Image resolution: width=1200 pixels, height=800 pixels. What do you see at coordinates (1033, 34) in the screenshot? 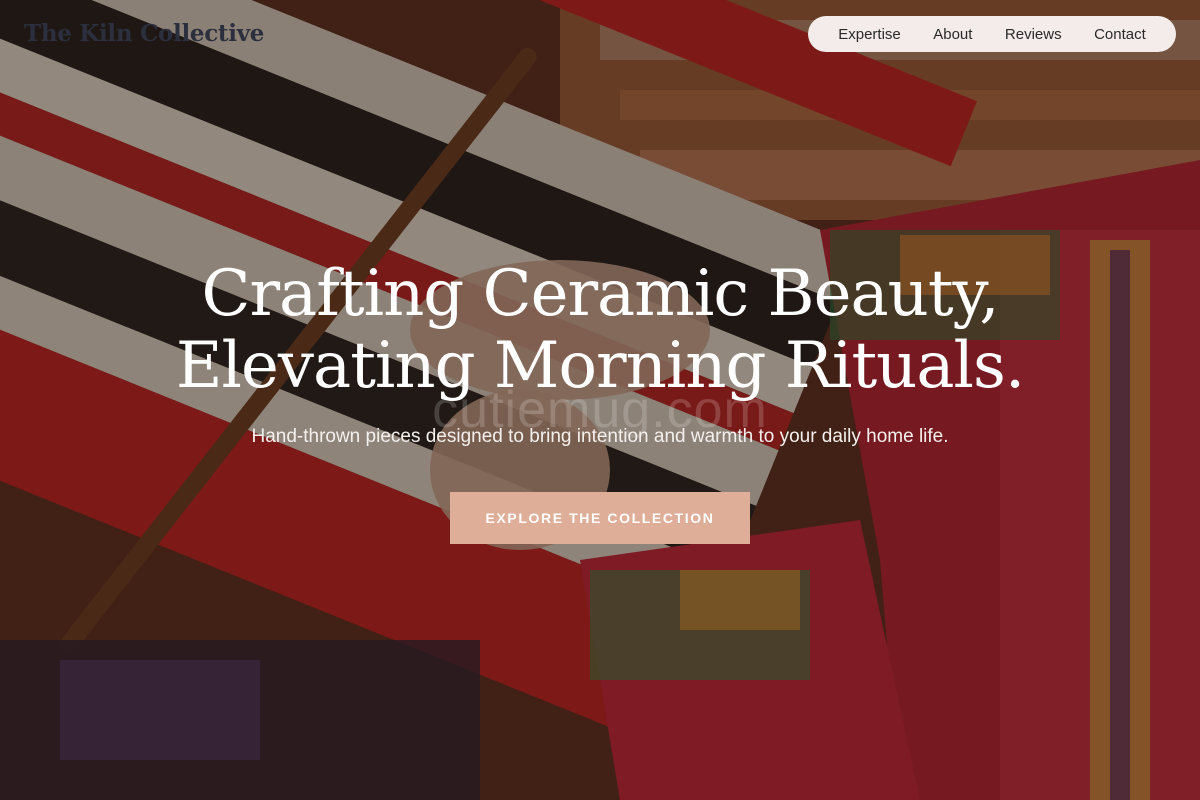
I see `nav-item-reviews: Reviews` at bounding box center [1033, 34].